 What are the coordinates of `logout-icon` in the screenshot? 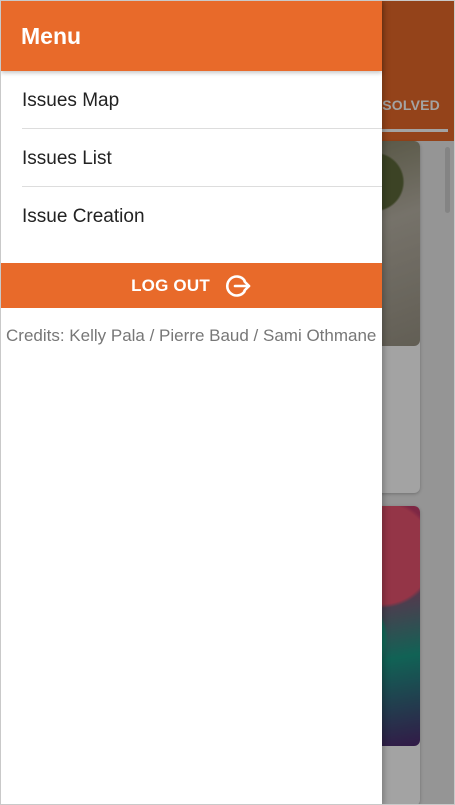 It's located at (238, 286).